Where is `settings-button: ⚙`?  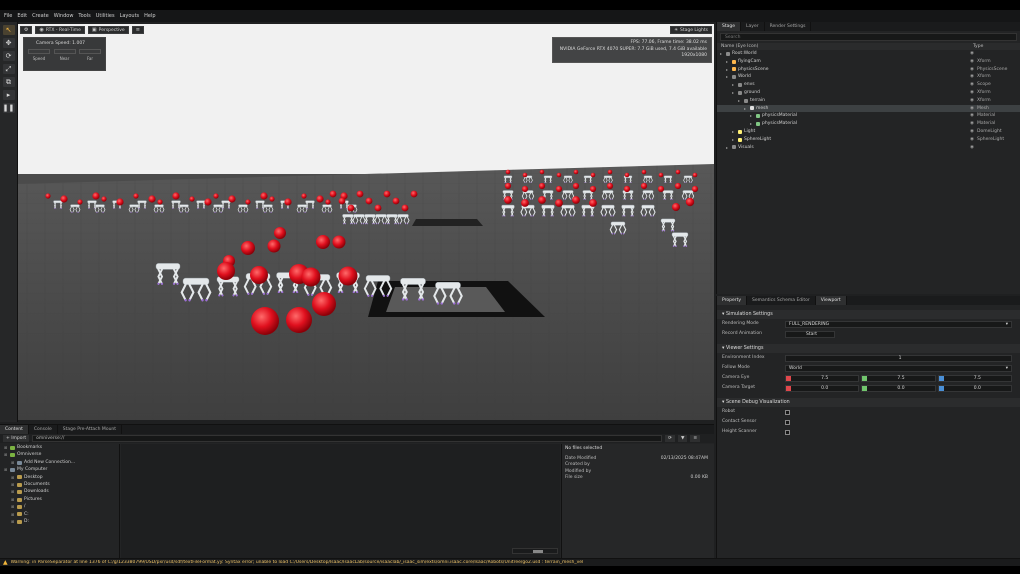
settings-button: ⚙ is located at coordinates (26, 30).